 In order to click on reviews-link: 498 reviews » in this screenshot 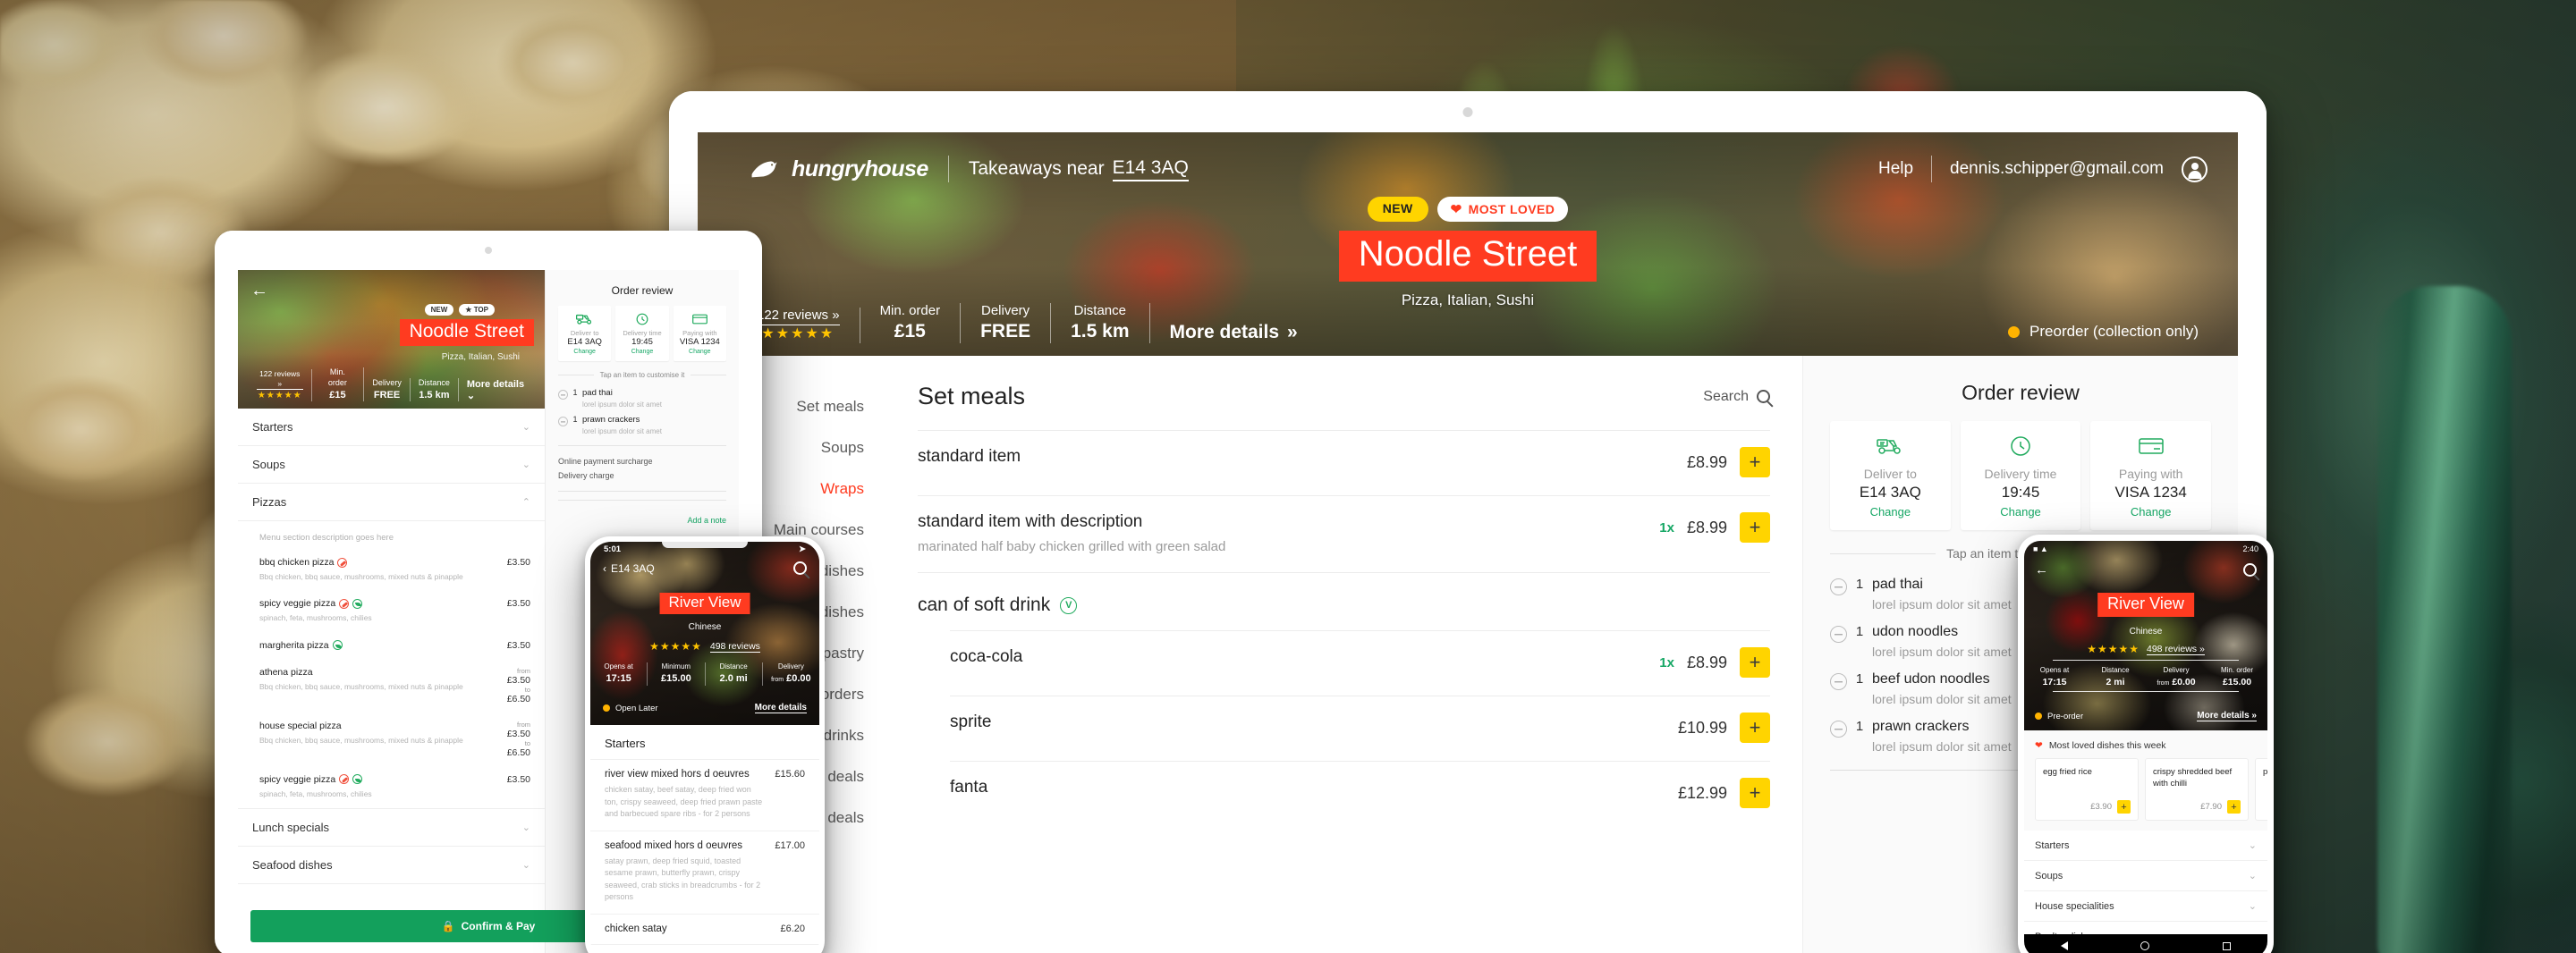, I will do `click(2176, 650)`.